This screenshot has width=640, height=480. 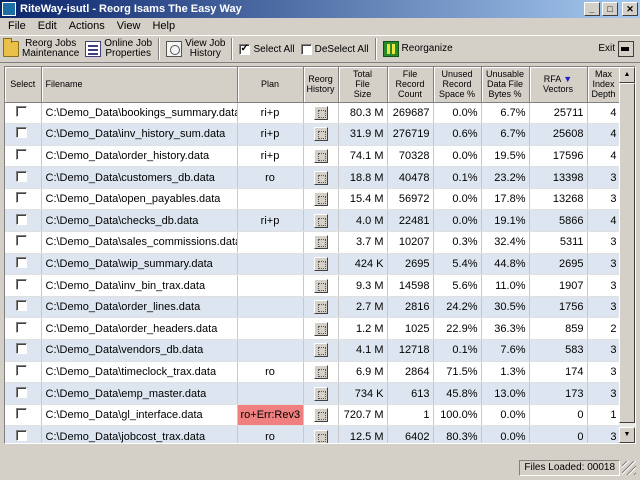 What do you see at coordinates (41, 49) in the screenshot?
I see `reorg-jobs-maintenance-button: Reorg Jobs Maintenance` at bounding box center [41, 49].